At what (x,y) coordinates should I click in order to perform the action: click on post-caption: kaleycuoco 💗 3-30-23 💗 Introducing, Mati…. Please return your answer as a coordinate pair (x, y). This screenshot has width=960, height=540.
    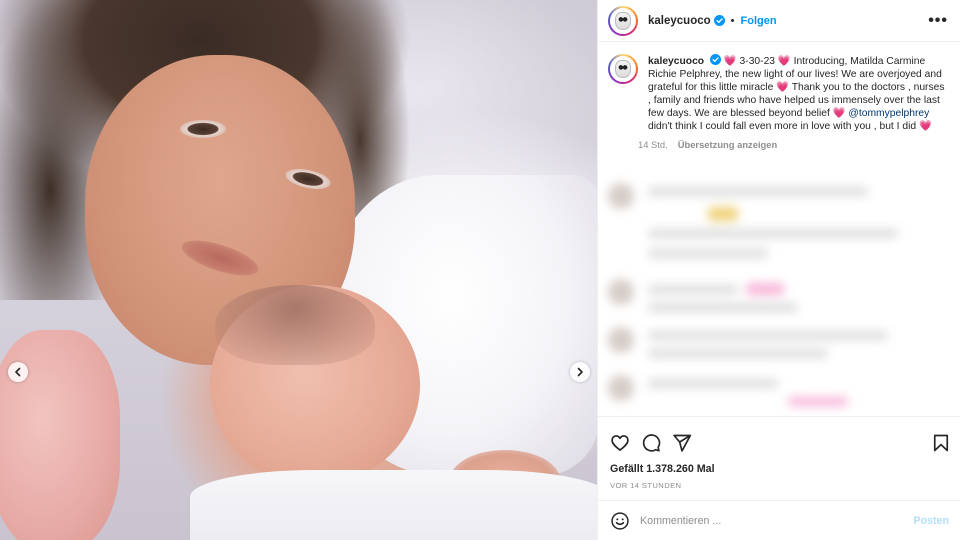
    Looking at the image, I should click on (779, 112).